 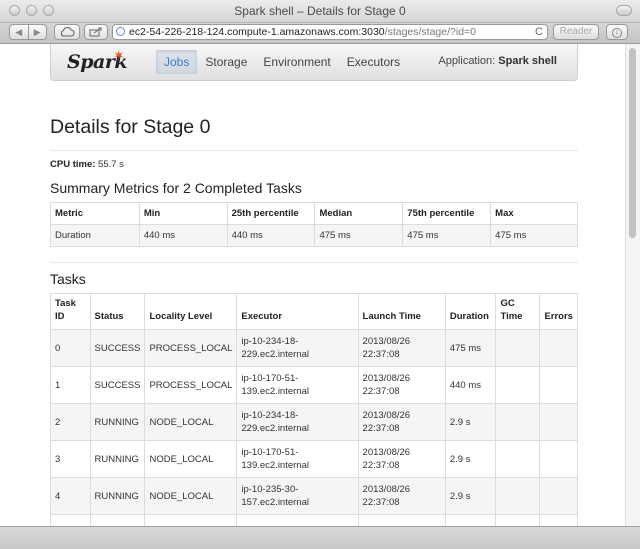 What do you see at coordinates (37, 32) in the screenshot?
I see `forward-button: ▶` at bounding box center [37, 32].